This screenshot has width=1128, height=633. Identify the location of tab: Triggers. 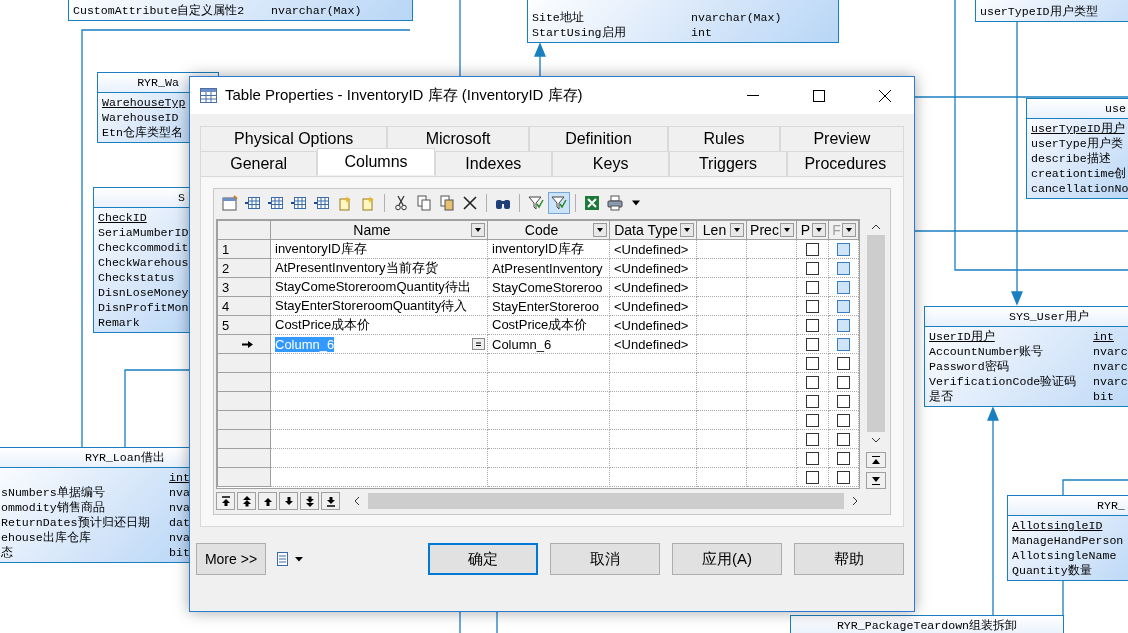
(728, 163).